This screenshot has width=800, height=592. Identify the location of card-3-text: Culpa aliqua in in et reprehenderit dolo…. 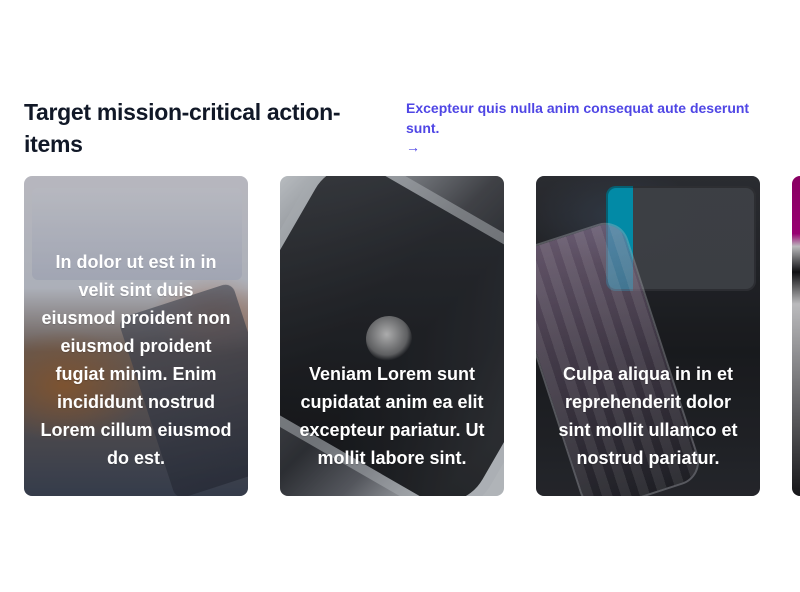
(648, 416).